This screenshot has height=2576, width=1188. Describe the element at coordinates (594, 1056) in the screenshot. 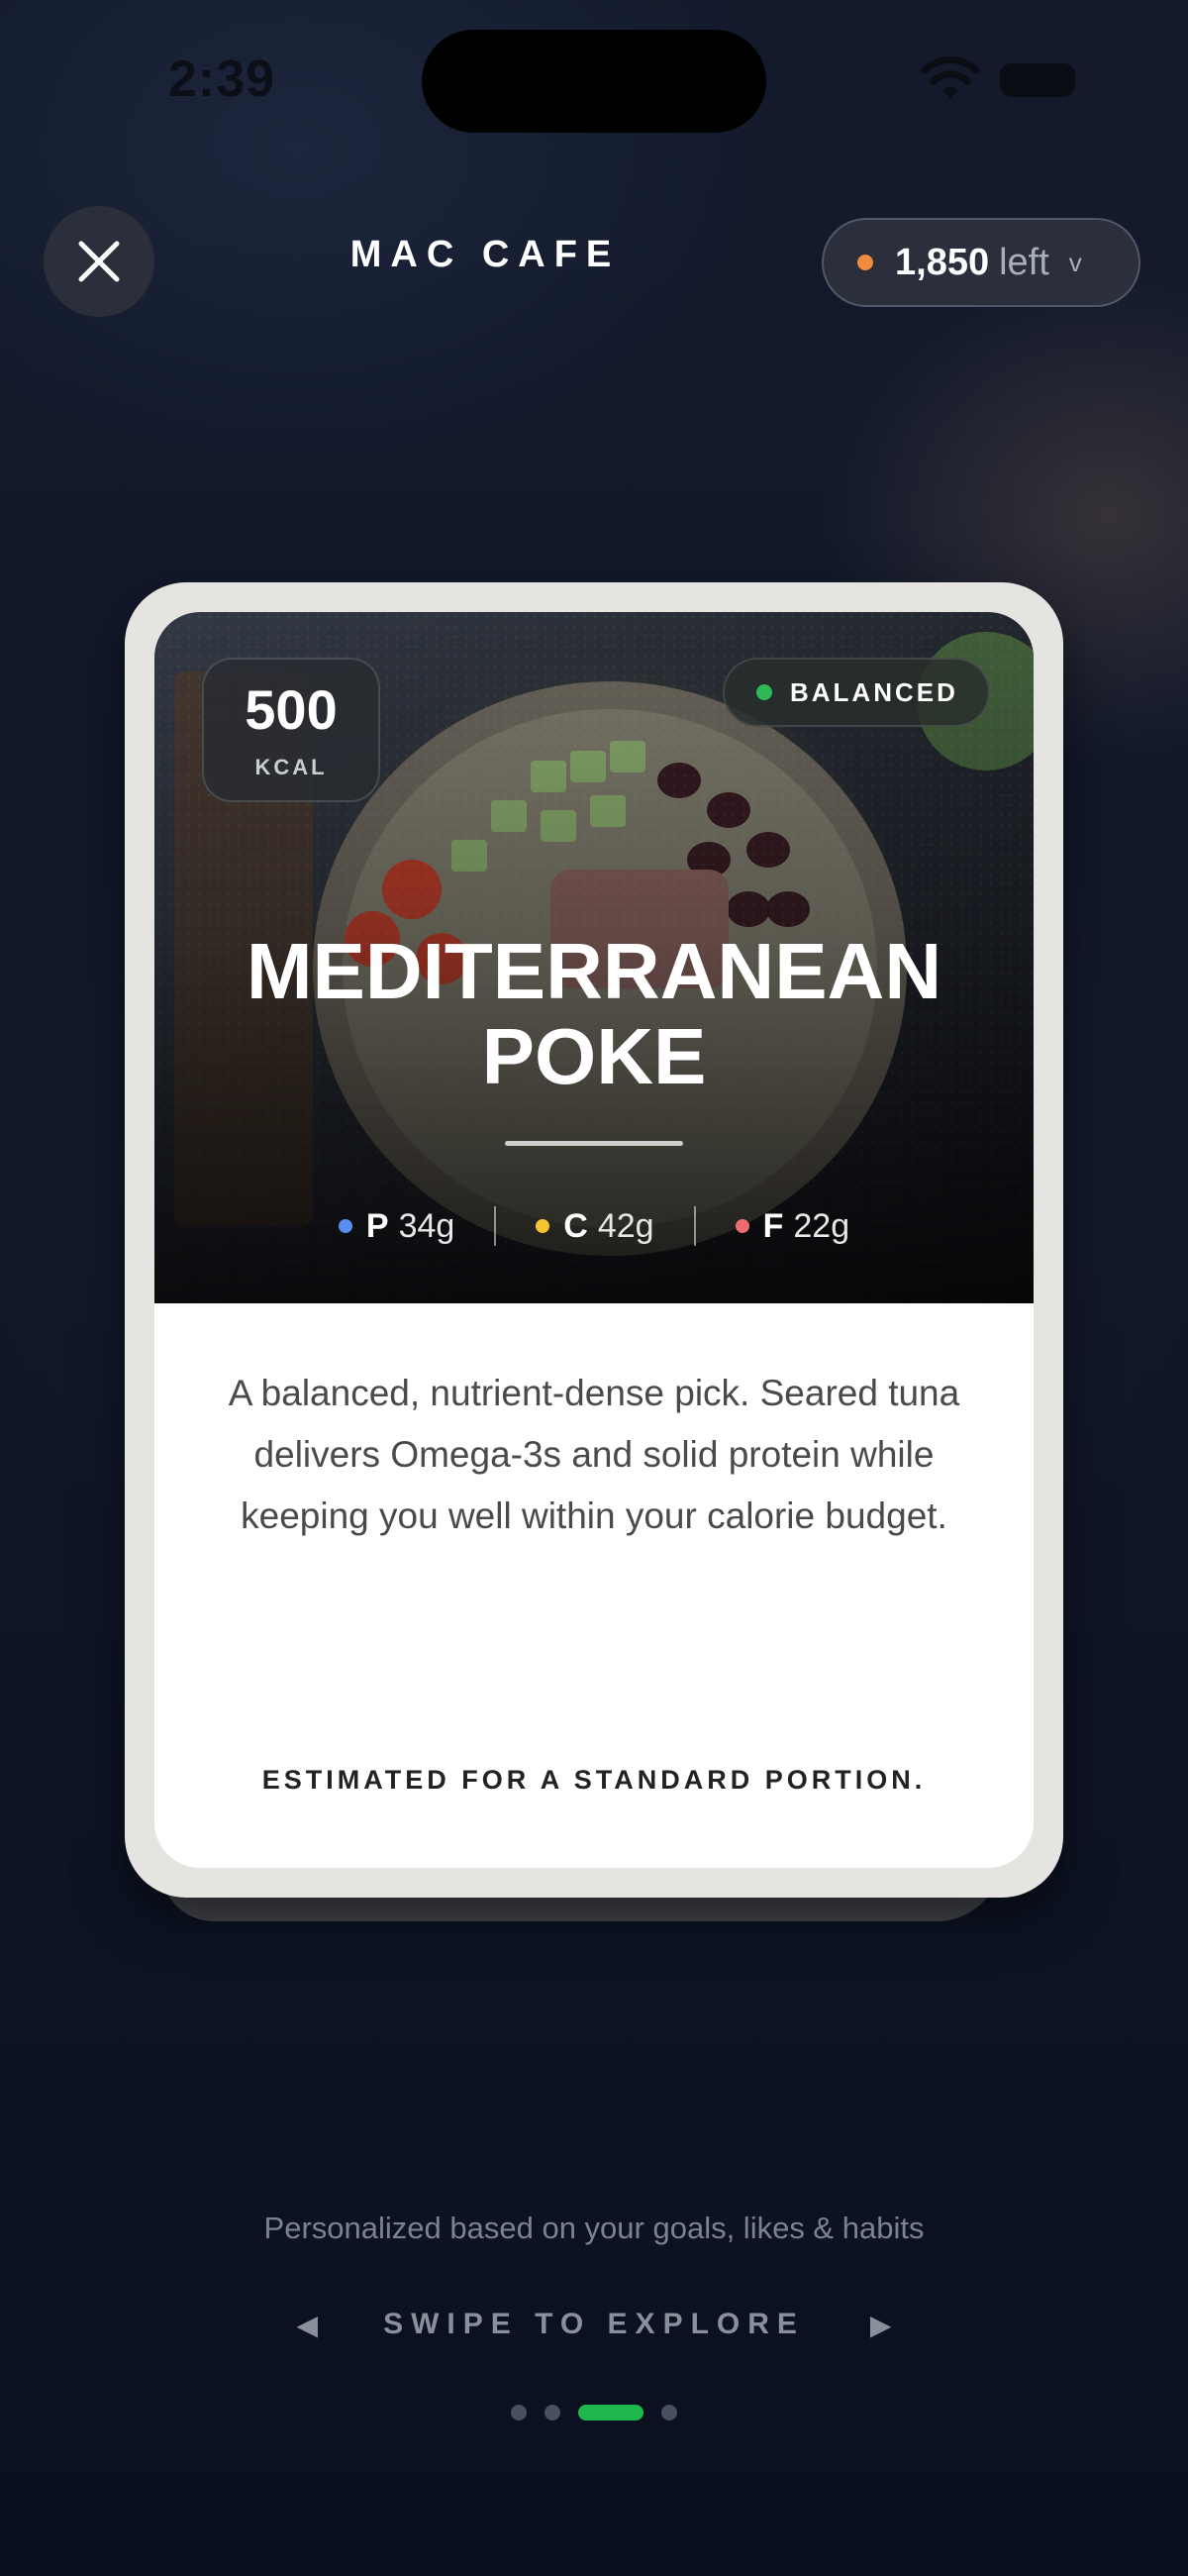

I see `dish-name-line-2: POKE` at that location.